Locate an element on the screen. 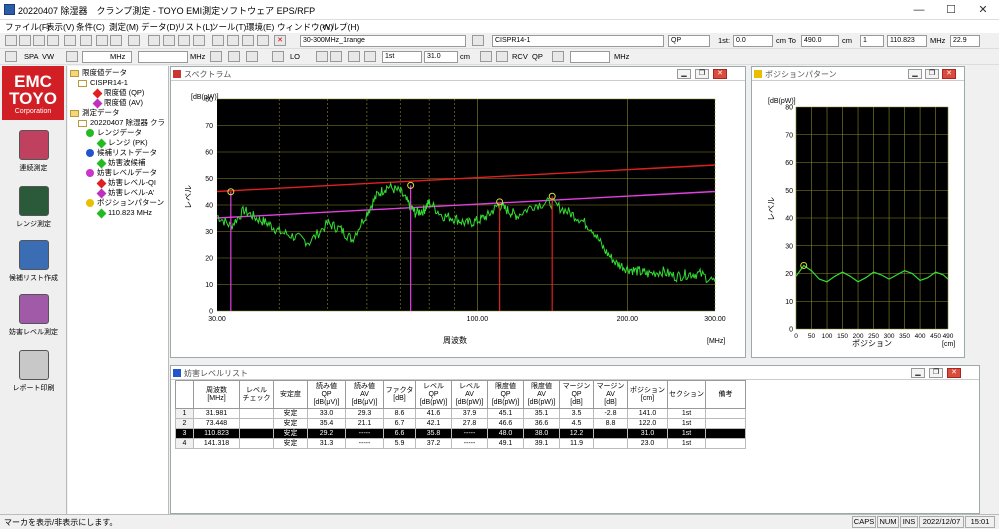 The height and width of the screenshot is (529, 999). tree-item: ポジションパターン is located at coordinates (125, 203).